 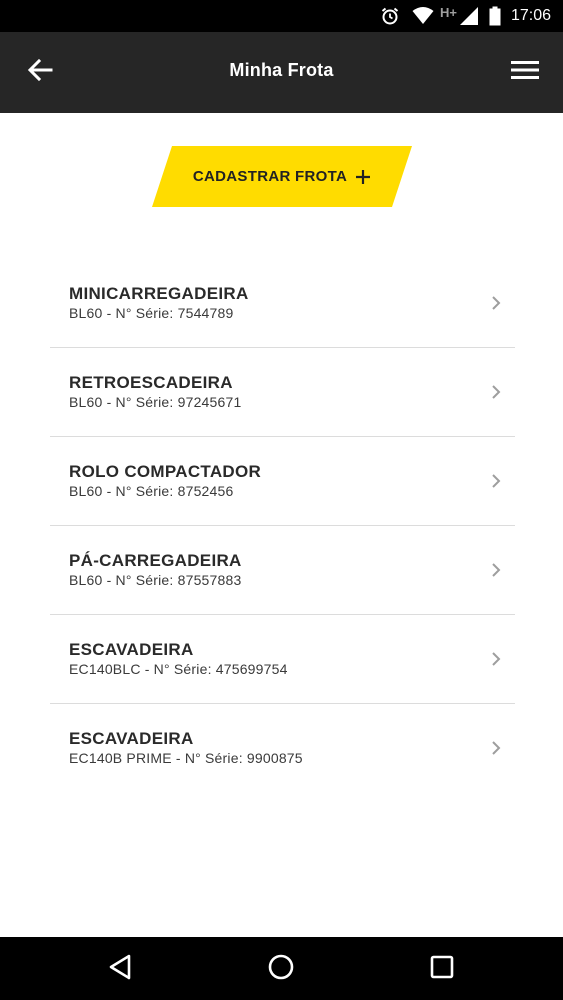 I want to click on register-fleet-button: CADASTRAR FROTA, so click(x=282, y=176).